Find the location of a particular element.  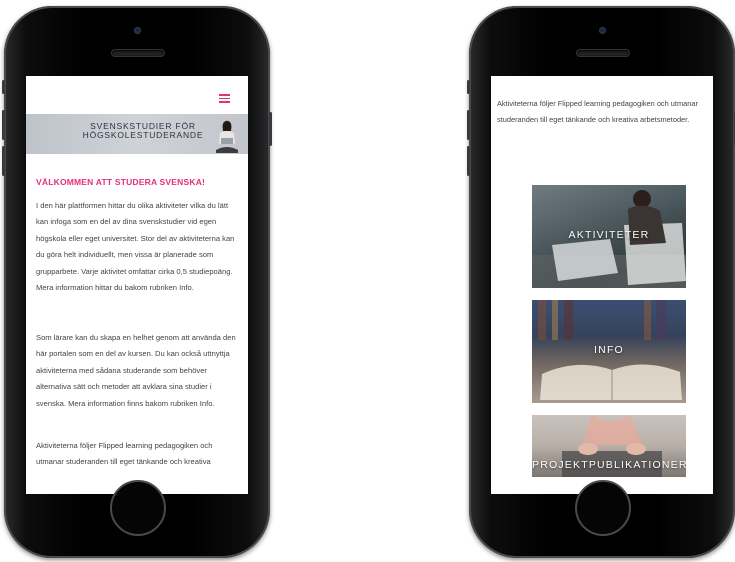

tile-label: AKTIVITETER is located at coordinates (609, 235).